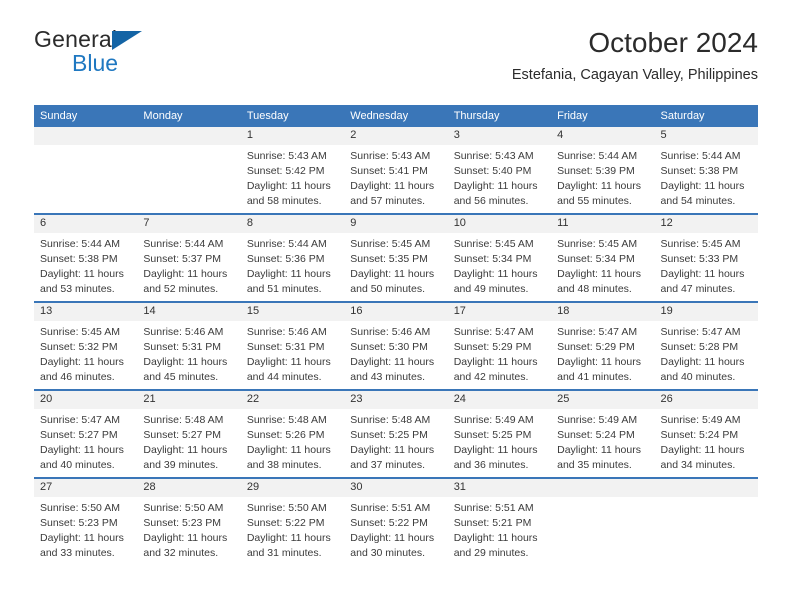 The image size is (792, 612). Describe the element at coordinates (396, 116) in the screenshot. I see `weekday-header-wednesday: Wednesday` at that location.